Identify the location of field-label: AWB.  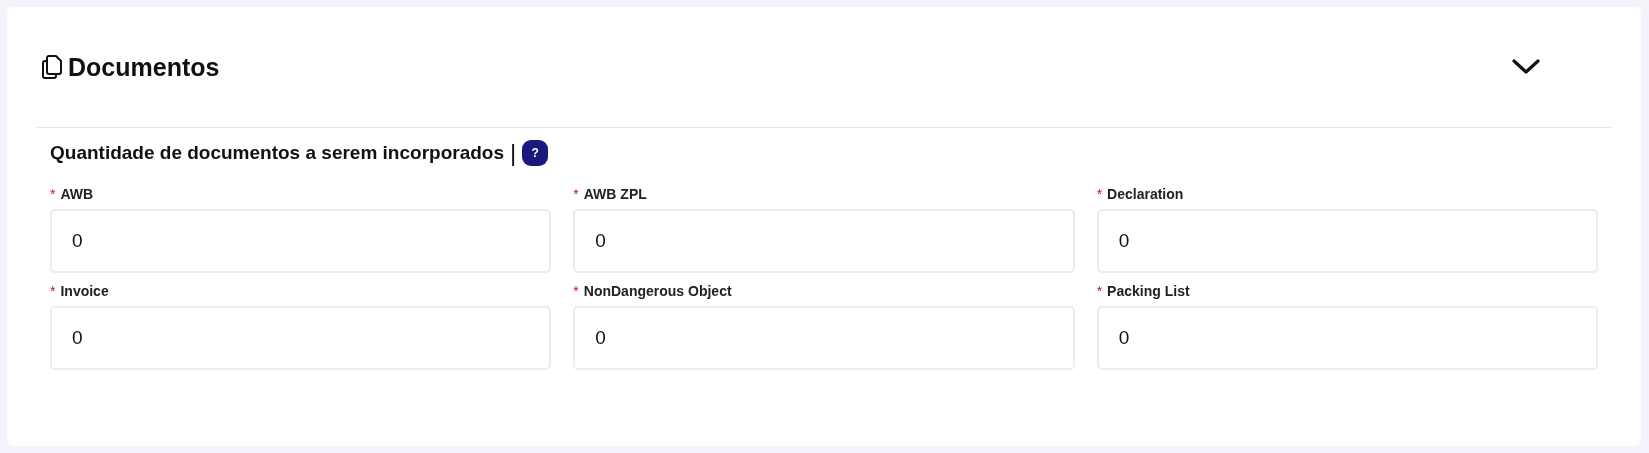
(77, 194).